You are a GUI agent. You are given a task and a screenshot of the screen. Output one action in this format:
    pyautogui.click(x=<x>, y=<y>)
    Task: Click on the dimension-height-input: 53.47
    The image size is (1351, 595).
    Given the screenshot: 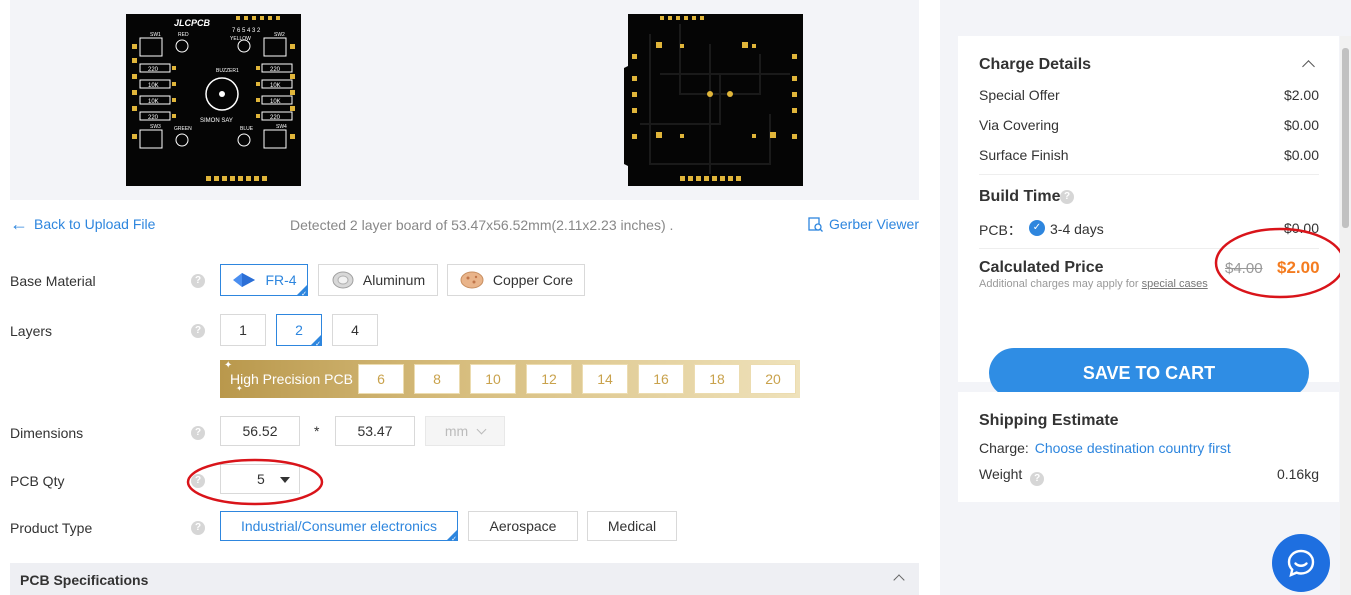 What is the action you would take?
    pyautogui.click(x=375, y=431)
    